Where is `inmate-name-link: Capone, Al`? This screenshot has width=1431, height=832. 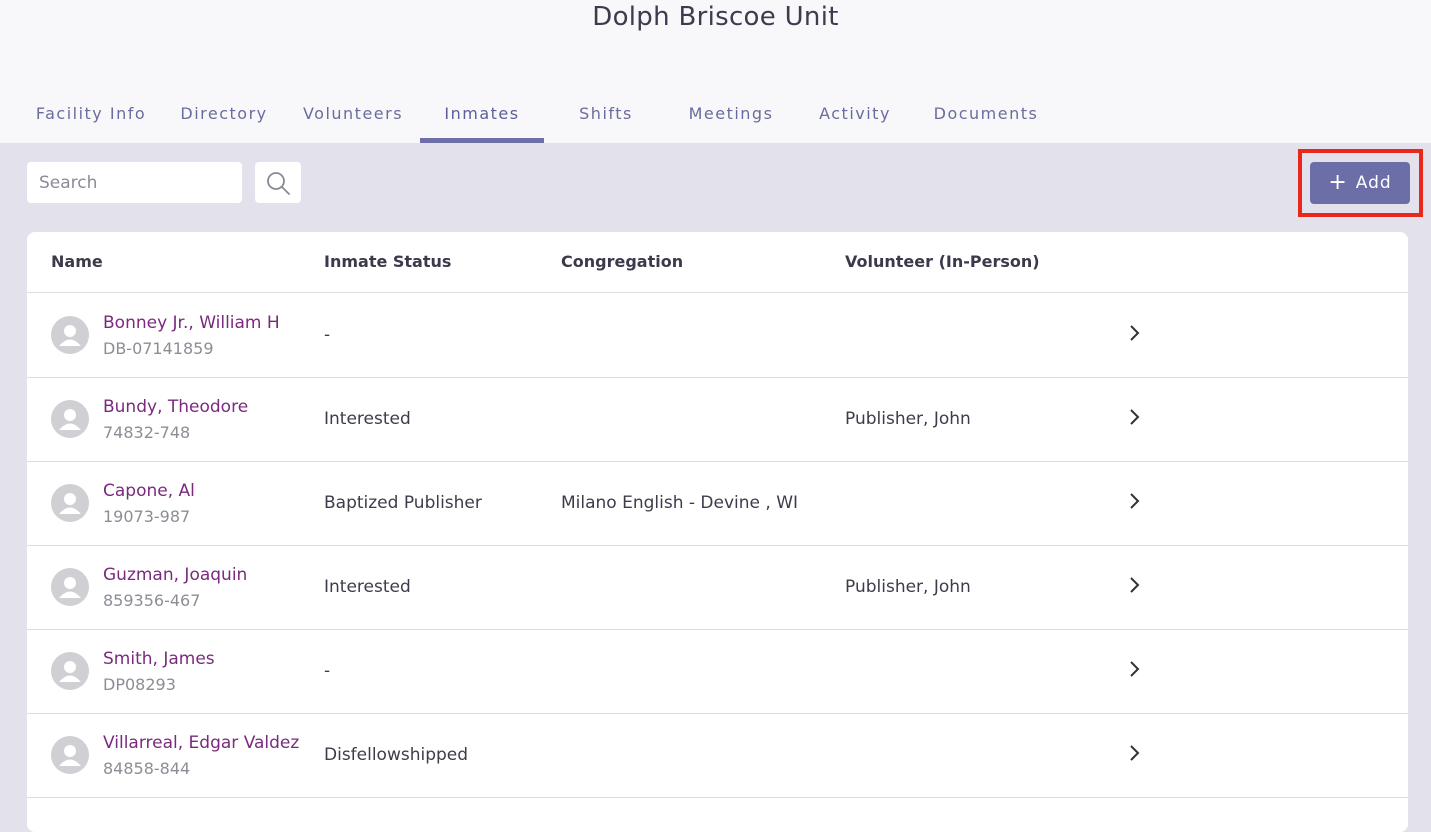
inmate-name-link: Capone, Al is located at coordinates (149, 491).